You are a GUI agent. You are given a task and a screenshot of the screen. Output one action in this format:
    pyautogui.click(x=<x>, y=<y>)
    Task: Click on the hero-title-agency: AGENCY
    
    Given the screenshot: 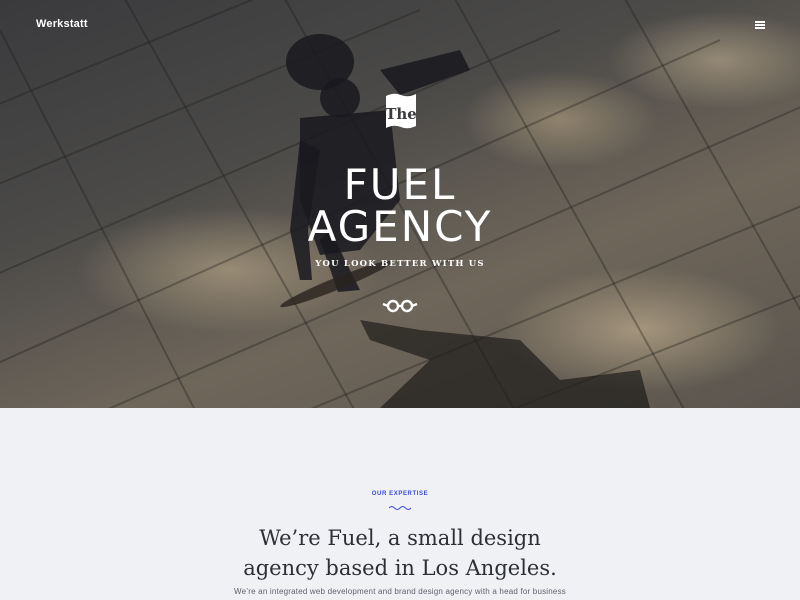 What is the action you would take?
    pyautogui.click(x=400, y=226)
    